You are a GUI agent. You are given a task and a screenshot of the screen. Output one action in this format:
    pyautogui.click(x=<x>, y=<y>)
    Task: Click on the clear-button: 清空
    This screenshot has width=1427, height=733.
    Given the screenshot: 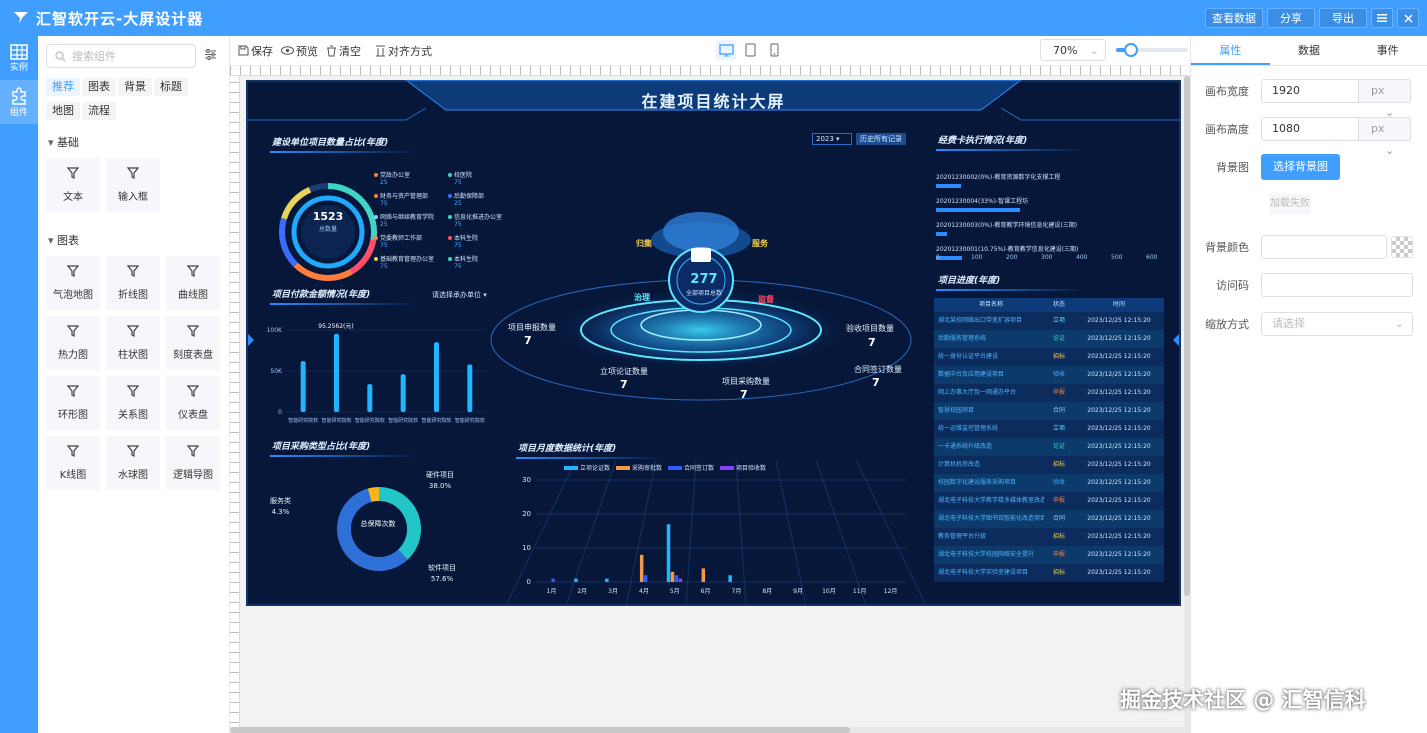 What is the action you would take?
    pyautogui.click(x=343, y=51)
    